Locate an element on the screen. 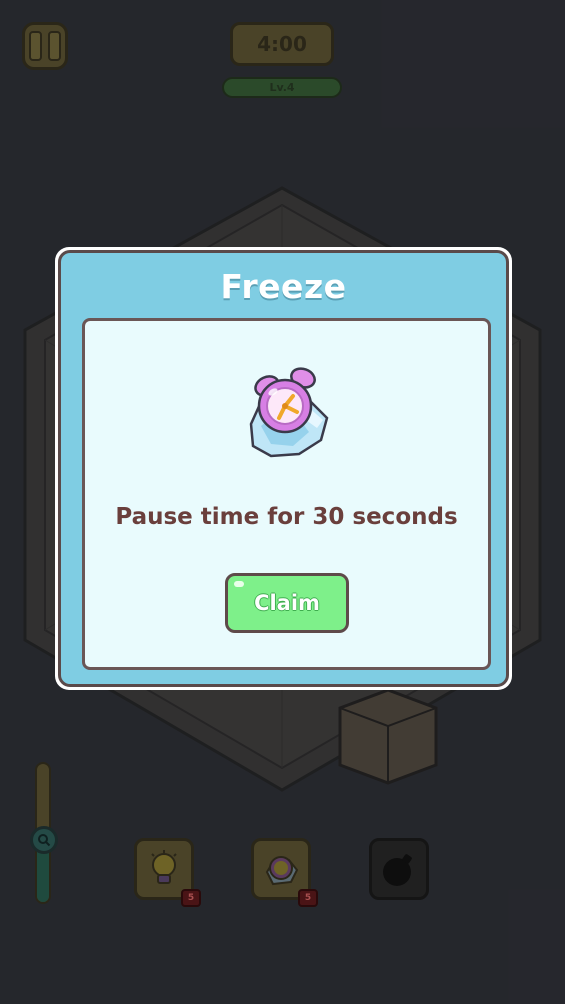  claim-button: Claim is located at coordinates (287, 603).